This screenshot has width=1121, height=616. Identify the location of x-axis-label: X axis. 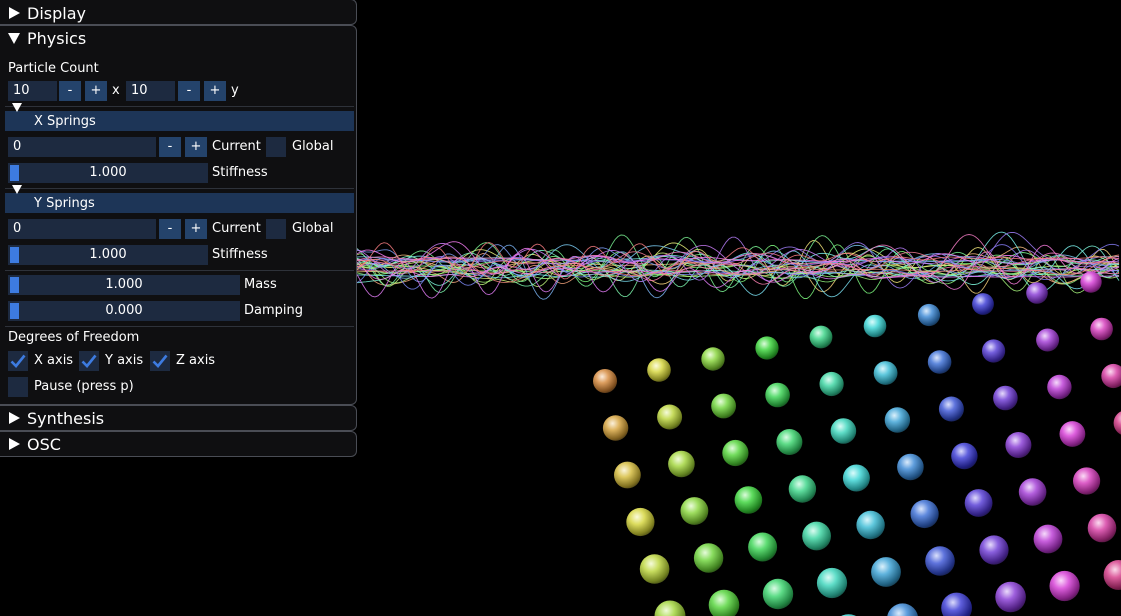
(54, 360).